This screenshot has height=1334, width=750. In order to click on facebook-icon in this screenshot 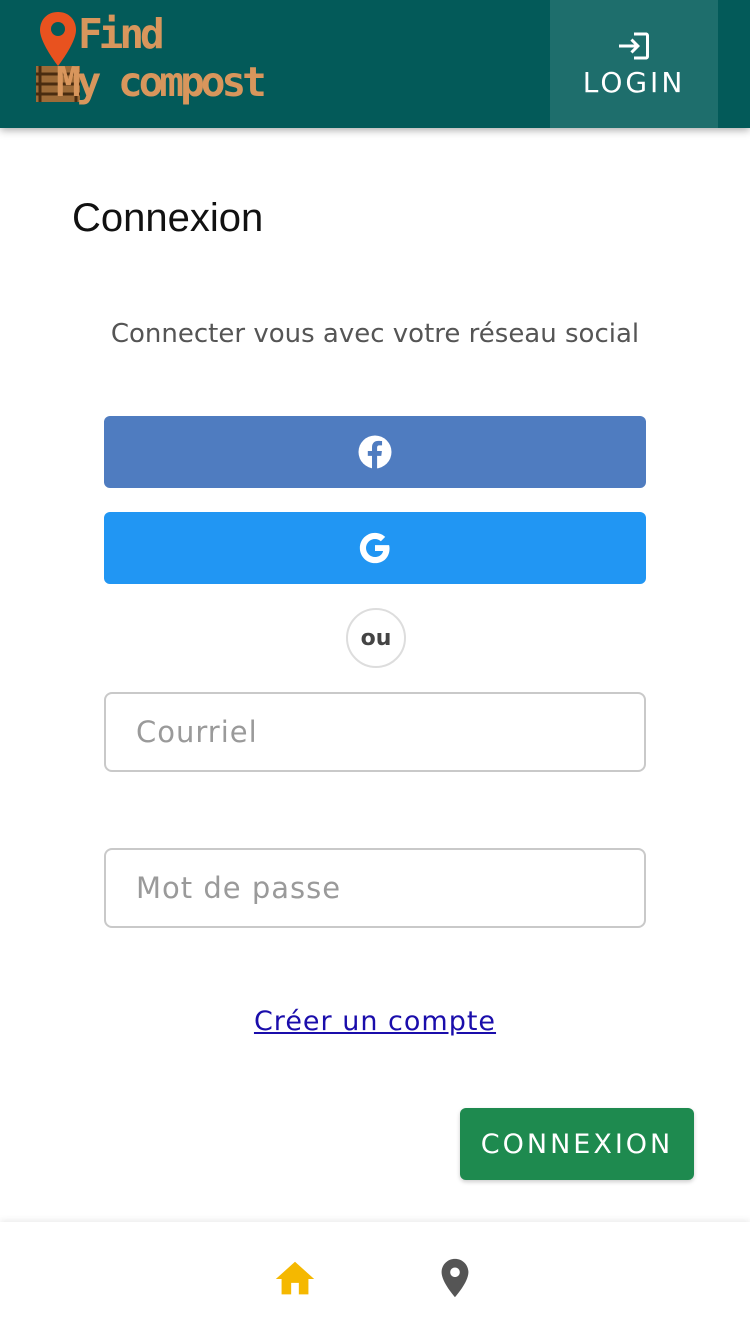, I will do `click(375, 452)`.